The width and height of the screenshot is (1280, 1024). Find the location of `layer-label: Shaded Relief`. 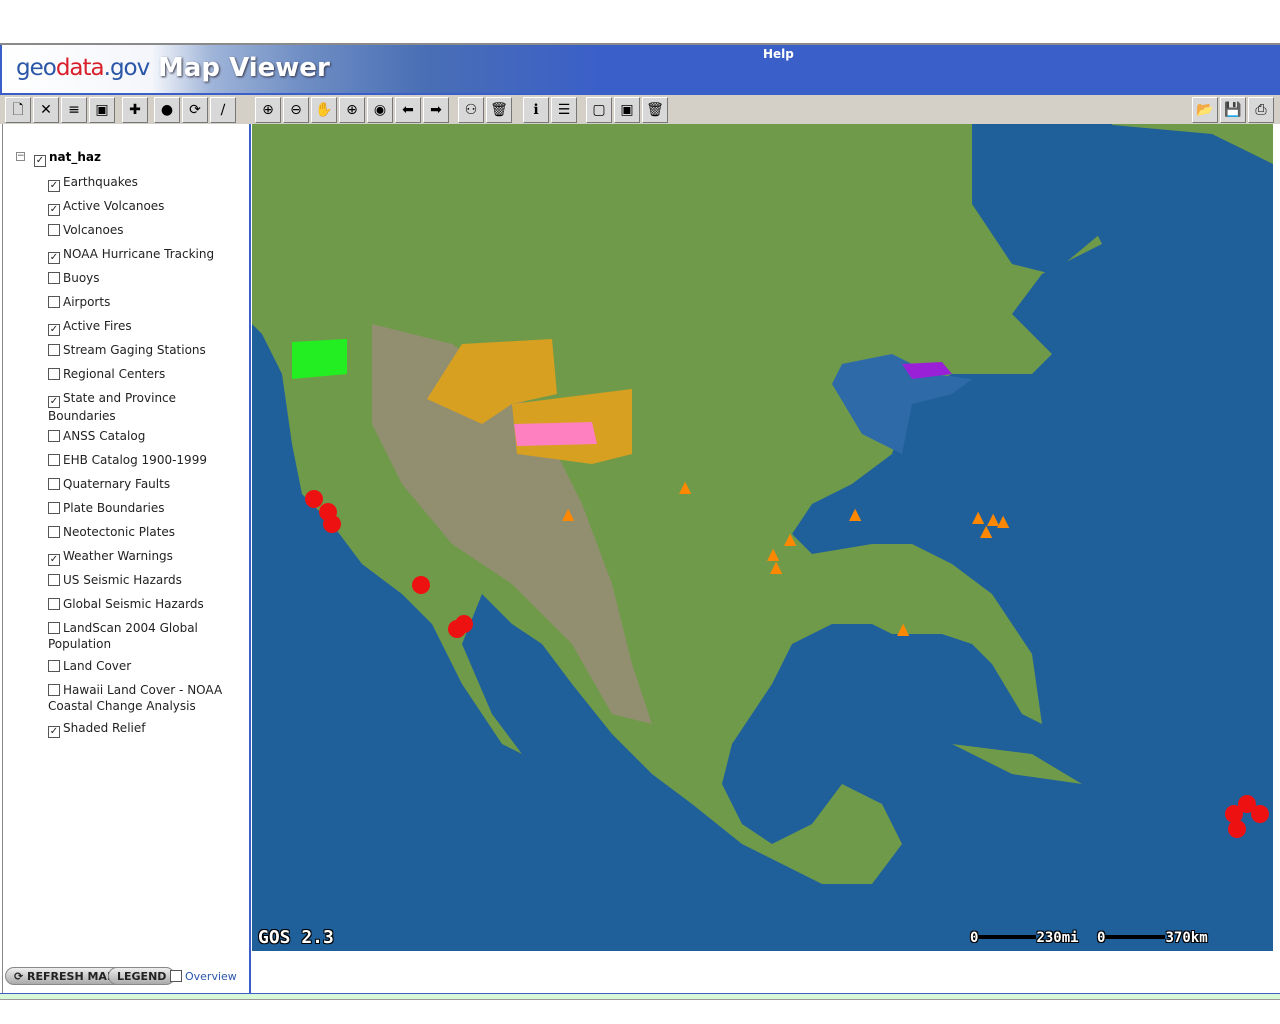

layer-label: Shaded Relief is located at coordinates (104, 728).